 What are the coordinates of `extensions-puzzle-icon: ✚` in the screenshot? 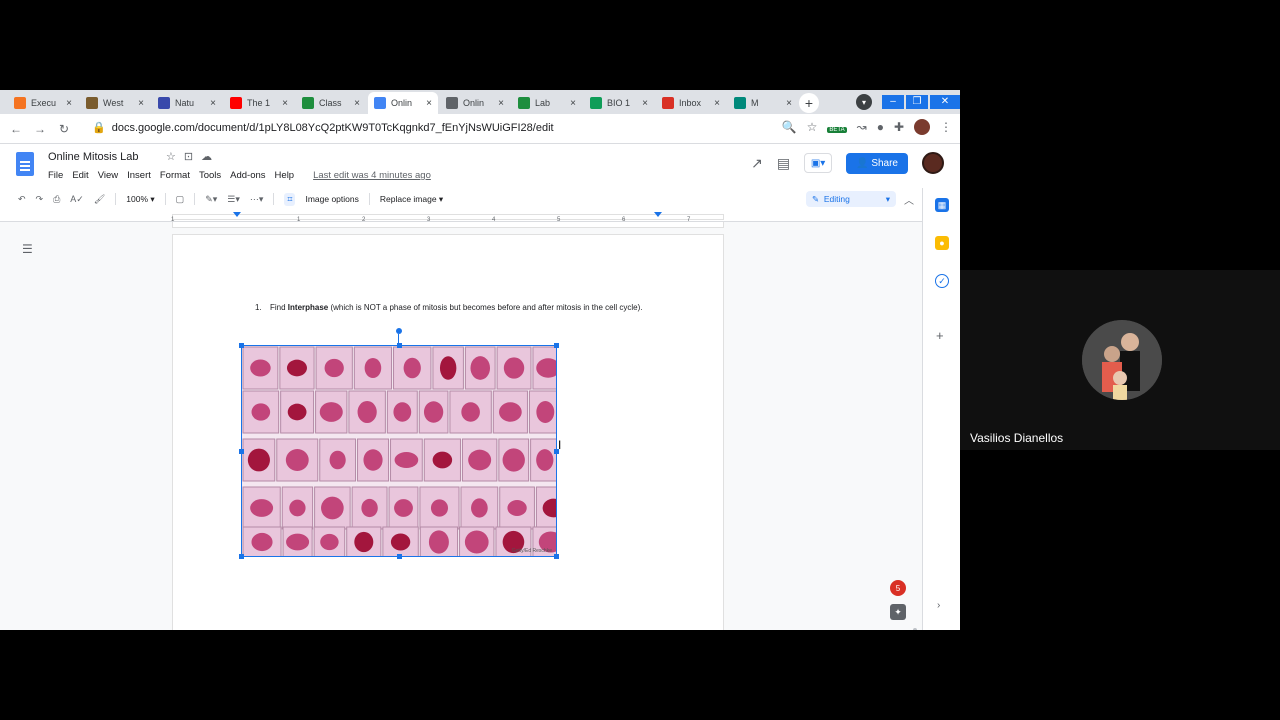 It's located at (899, 127).